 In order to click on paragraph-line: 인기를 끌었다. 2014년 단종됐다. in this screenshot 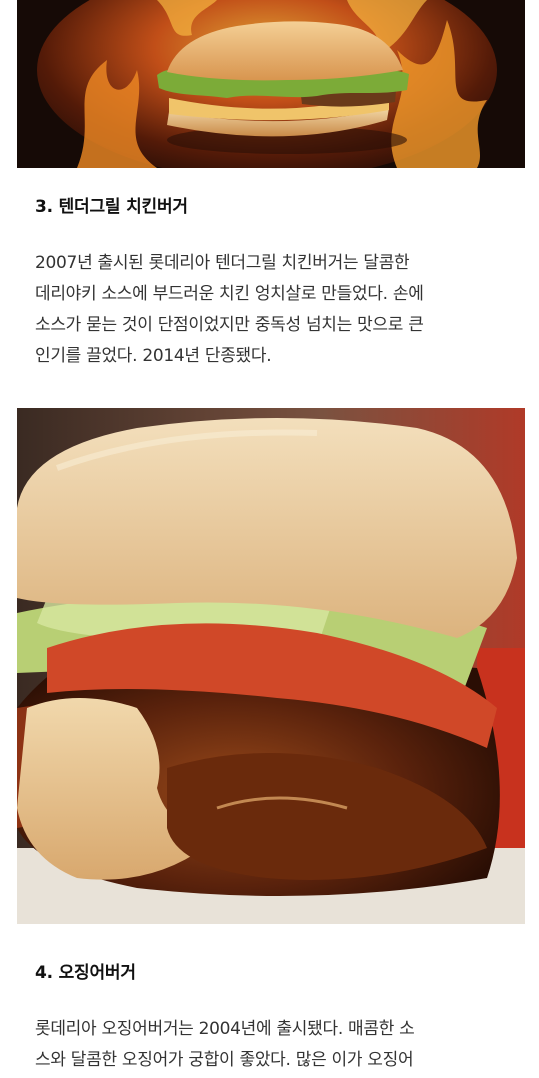, I will do `click(153, 356)`.